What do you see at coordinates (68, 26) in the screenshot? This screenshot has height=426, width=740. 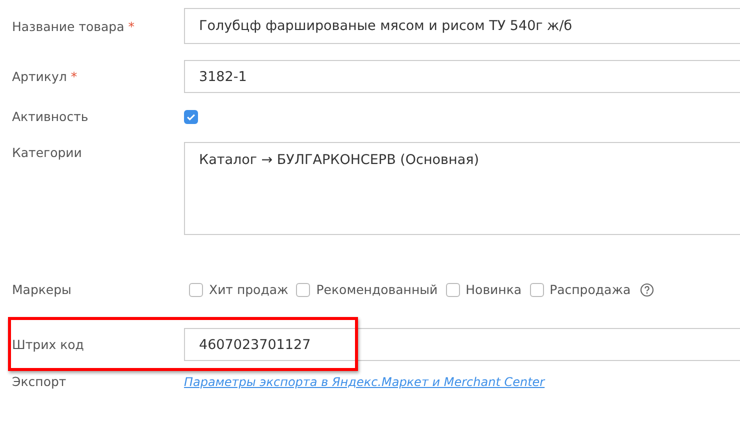 I see `field-label: Название товара` at bounding box center [68, 26].